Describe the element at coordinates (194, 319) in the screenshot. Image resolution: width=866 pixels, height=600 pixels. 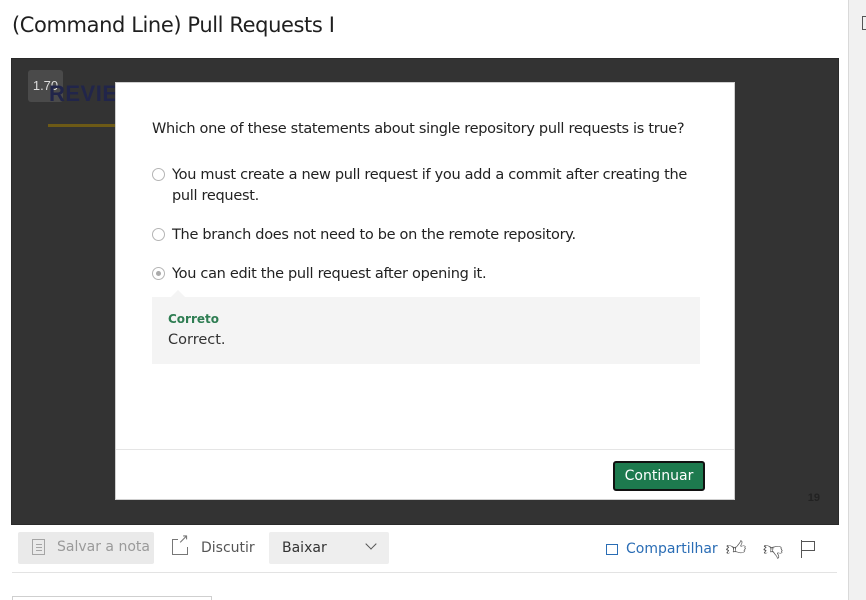
I see `feedback-title: Correto` at that location.